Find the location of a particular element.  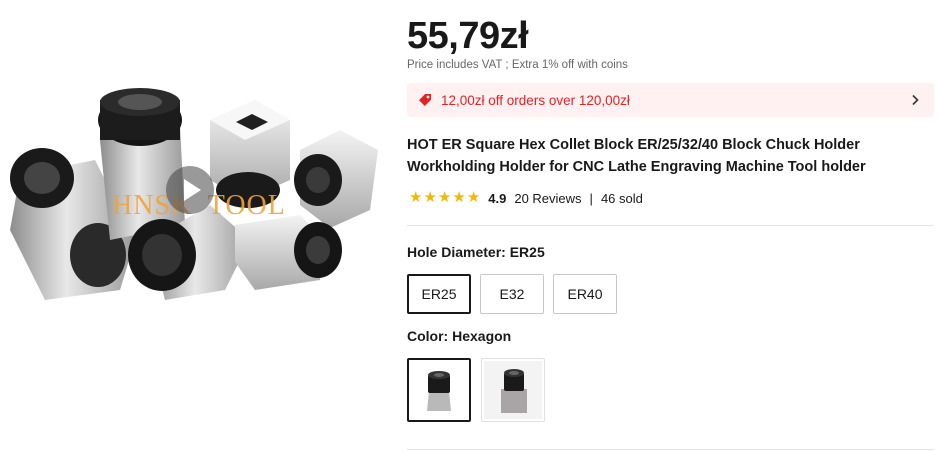

hole-diameter-options: ER25 E32 ER40 is located at coordinates (512, 294).